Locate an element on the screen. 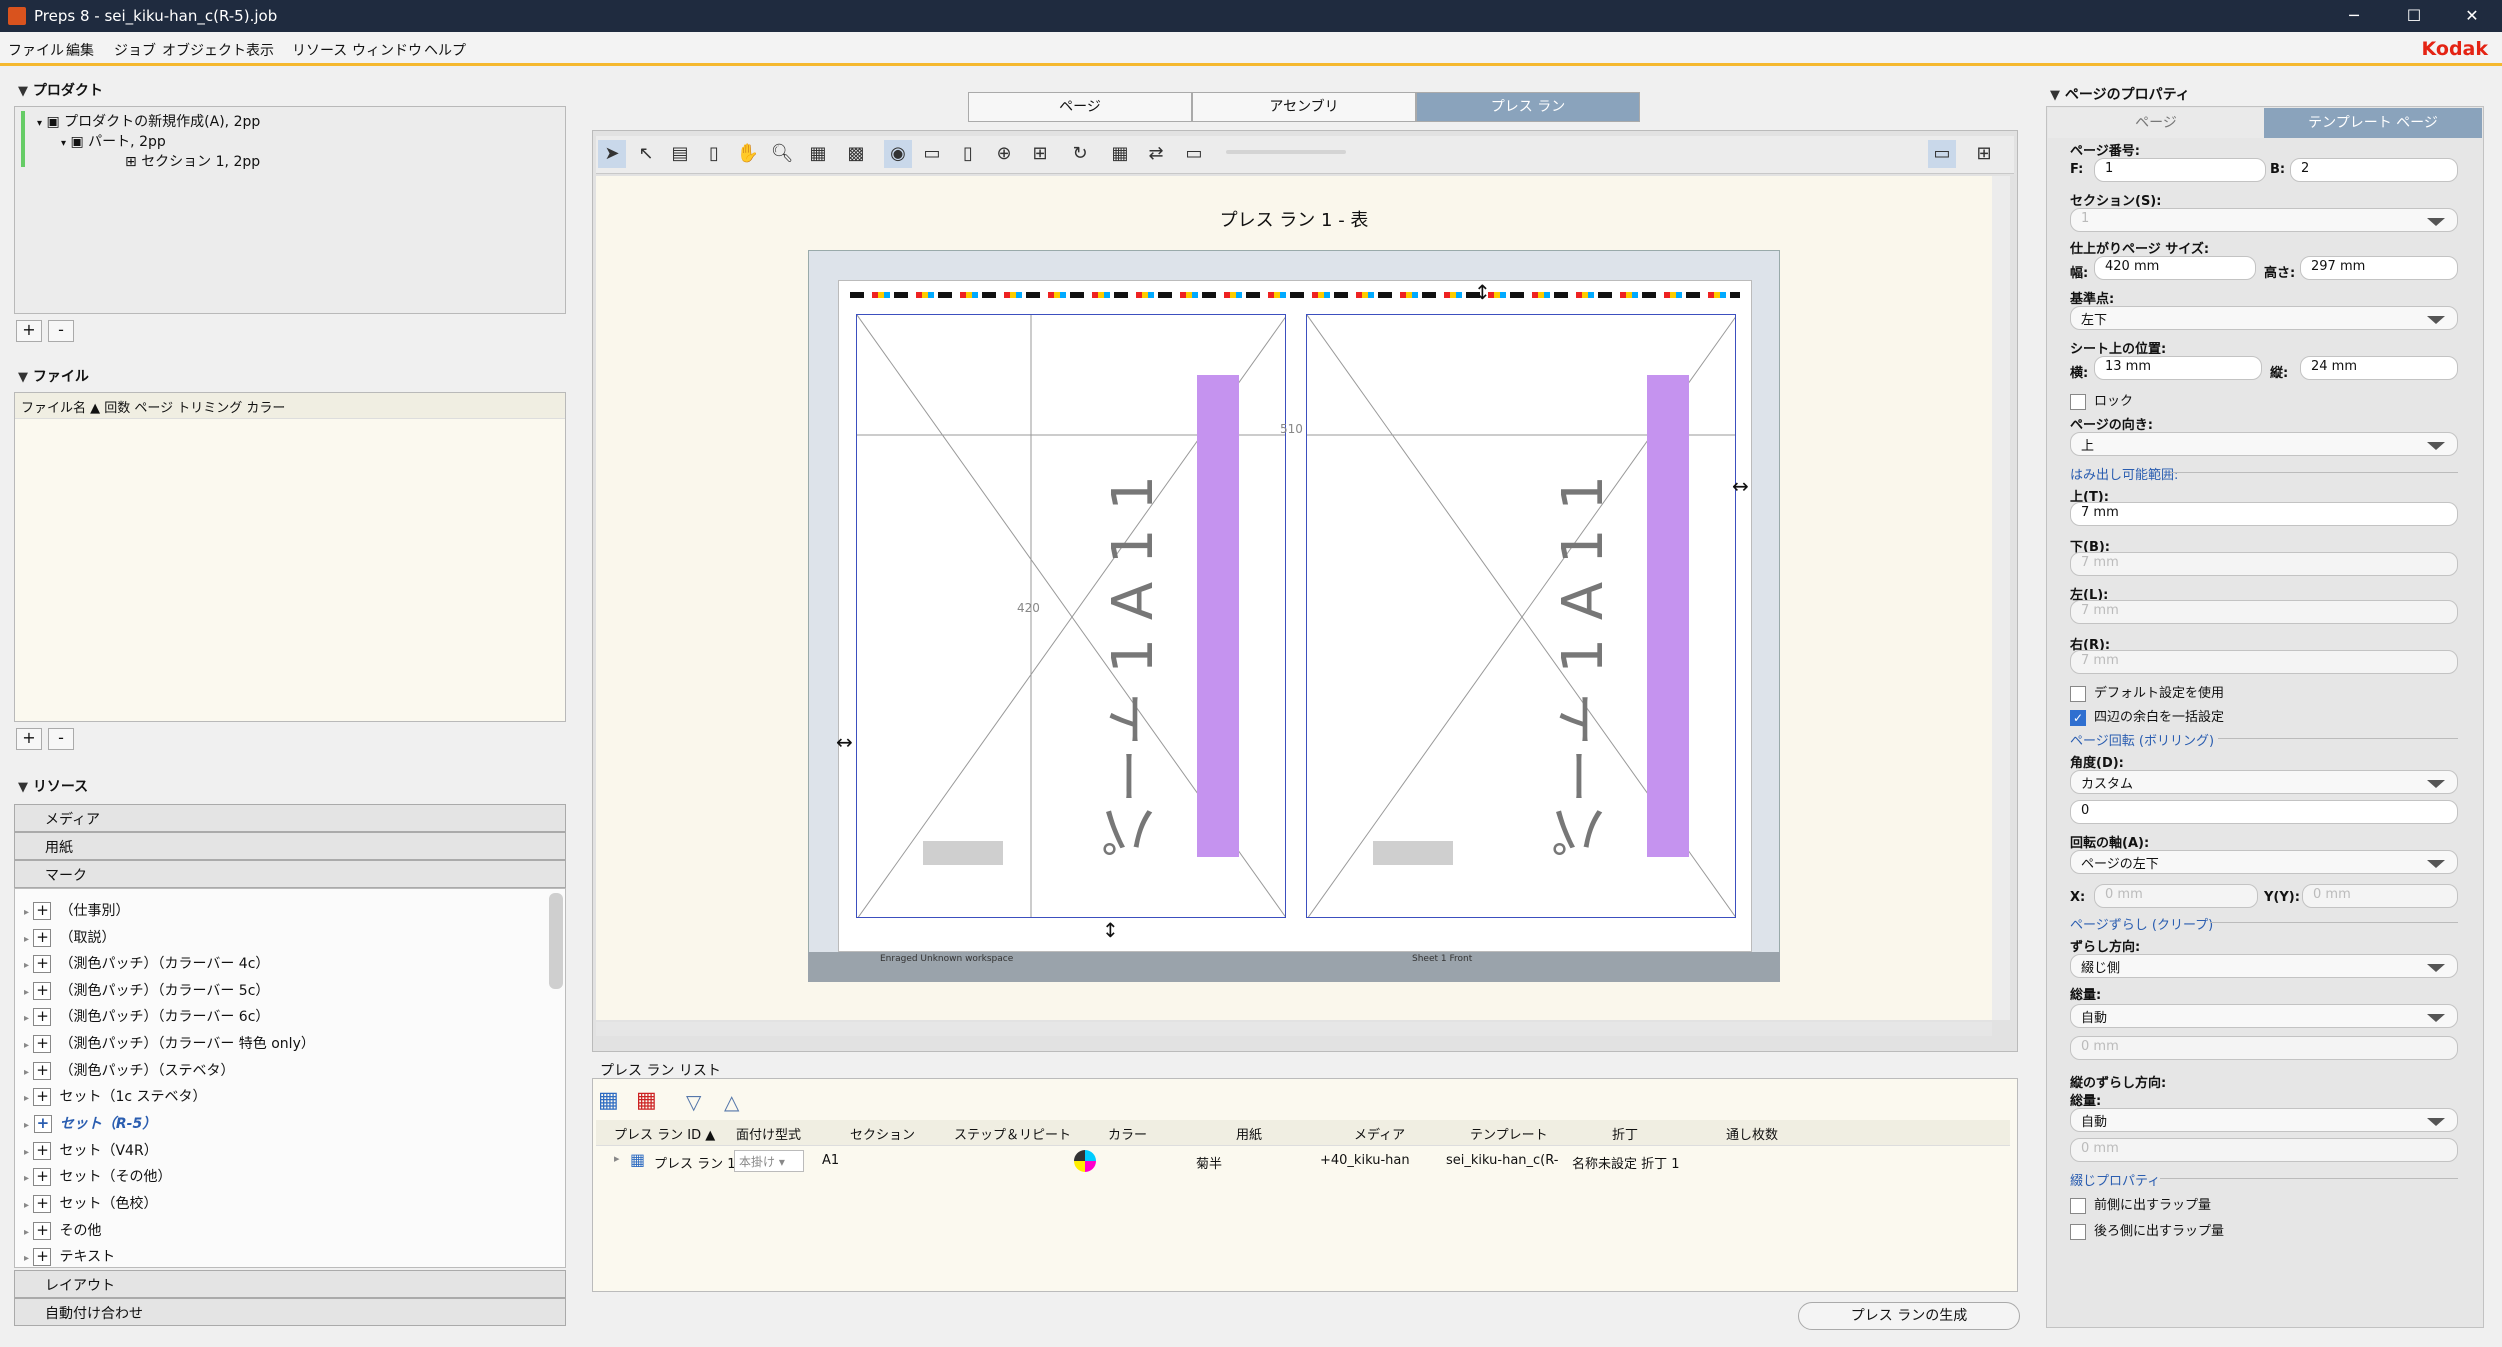  input-bleed-left: 7 mm is located at coordinates (2264, 612).